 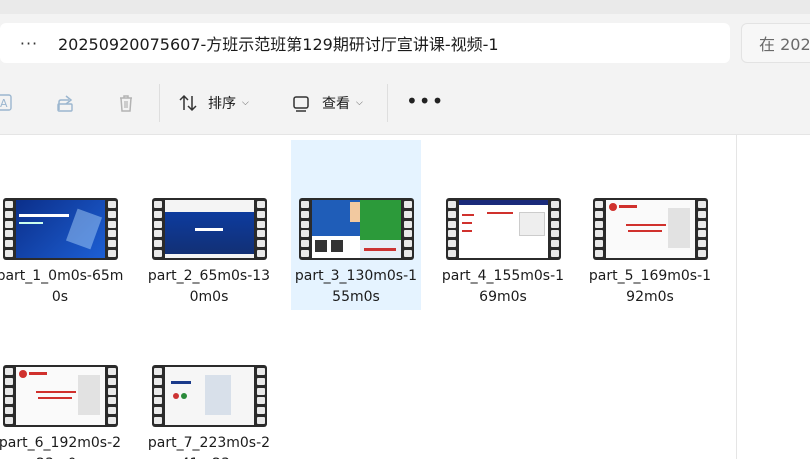 What do you see at coordinates (773, 297) in the screenshot?
I see `details-pane` at bounding box center [773, 297].